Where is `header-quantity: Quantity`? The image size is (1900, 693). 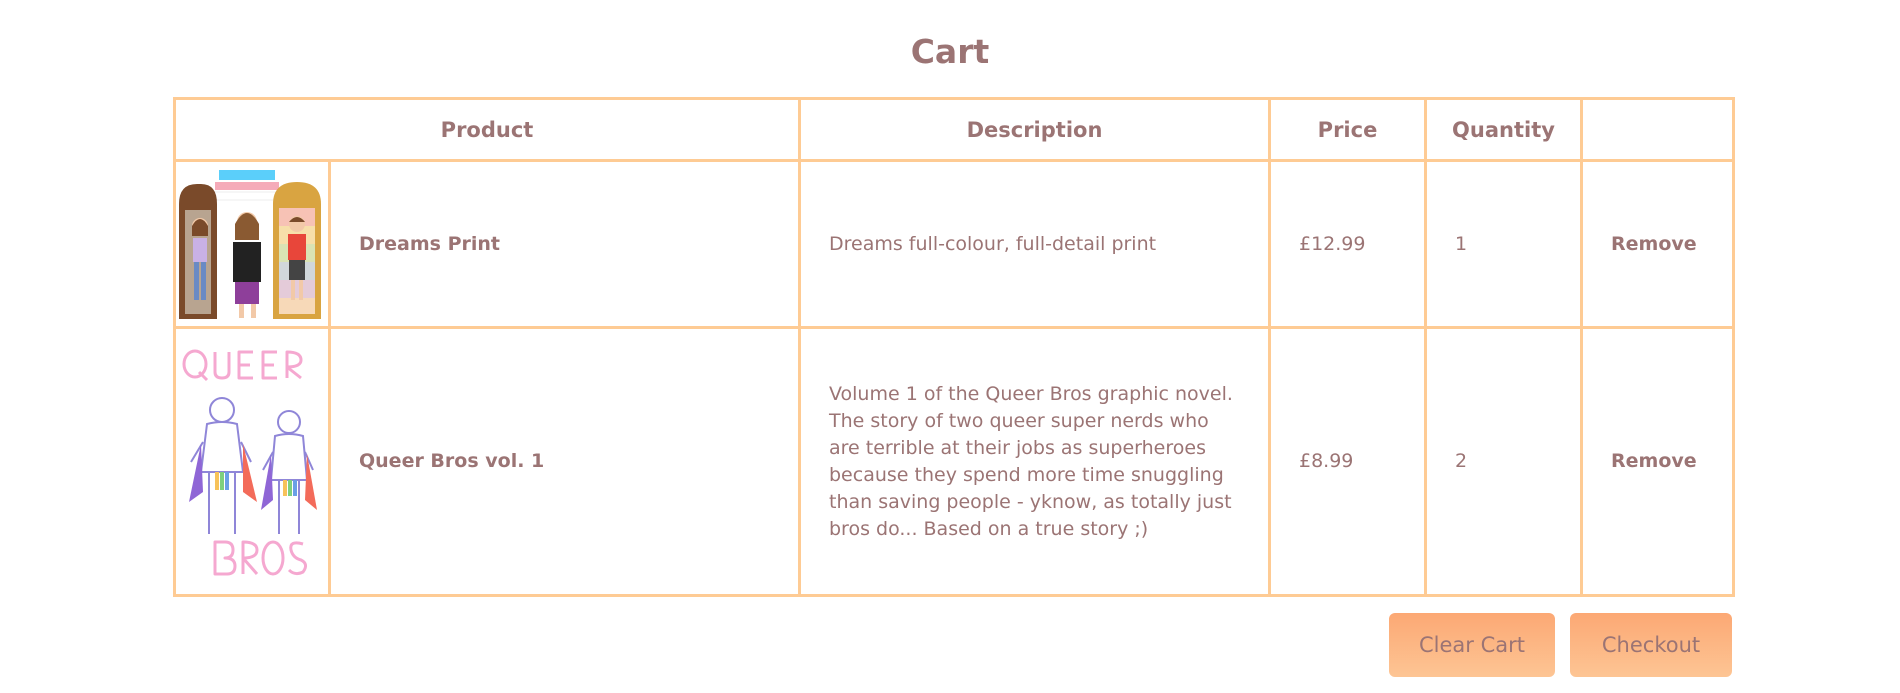 header-quantity: Quantity is located at coordinates (1503, 129).